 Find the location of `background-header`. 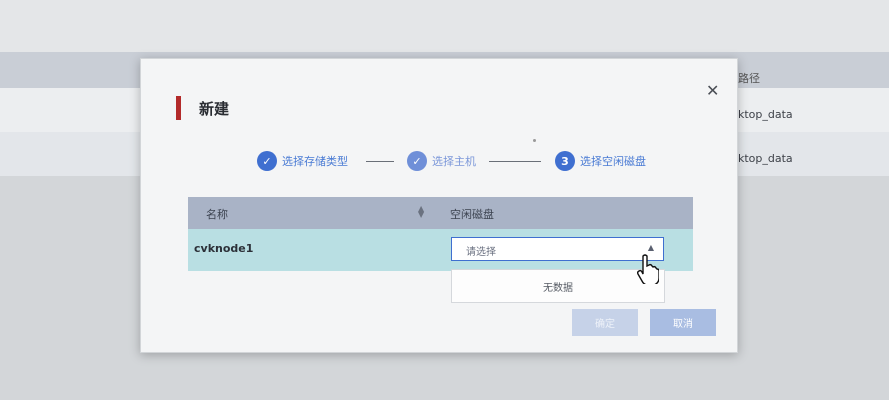

background-header is located at coordinates (444, 26).